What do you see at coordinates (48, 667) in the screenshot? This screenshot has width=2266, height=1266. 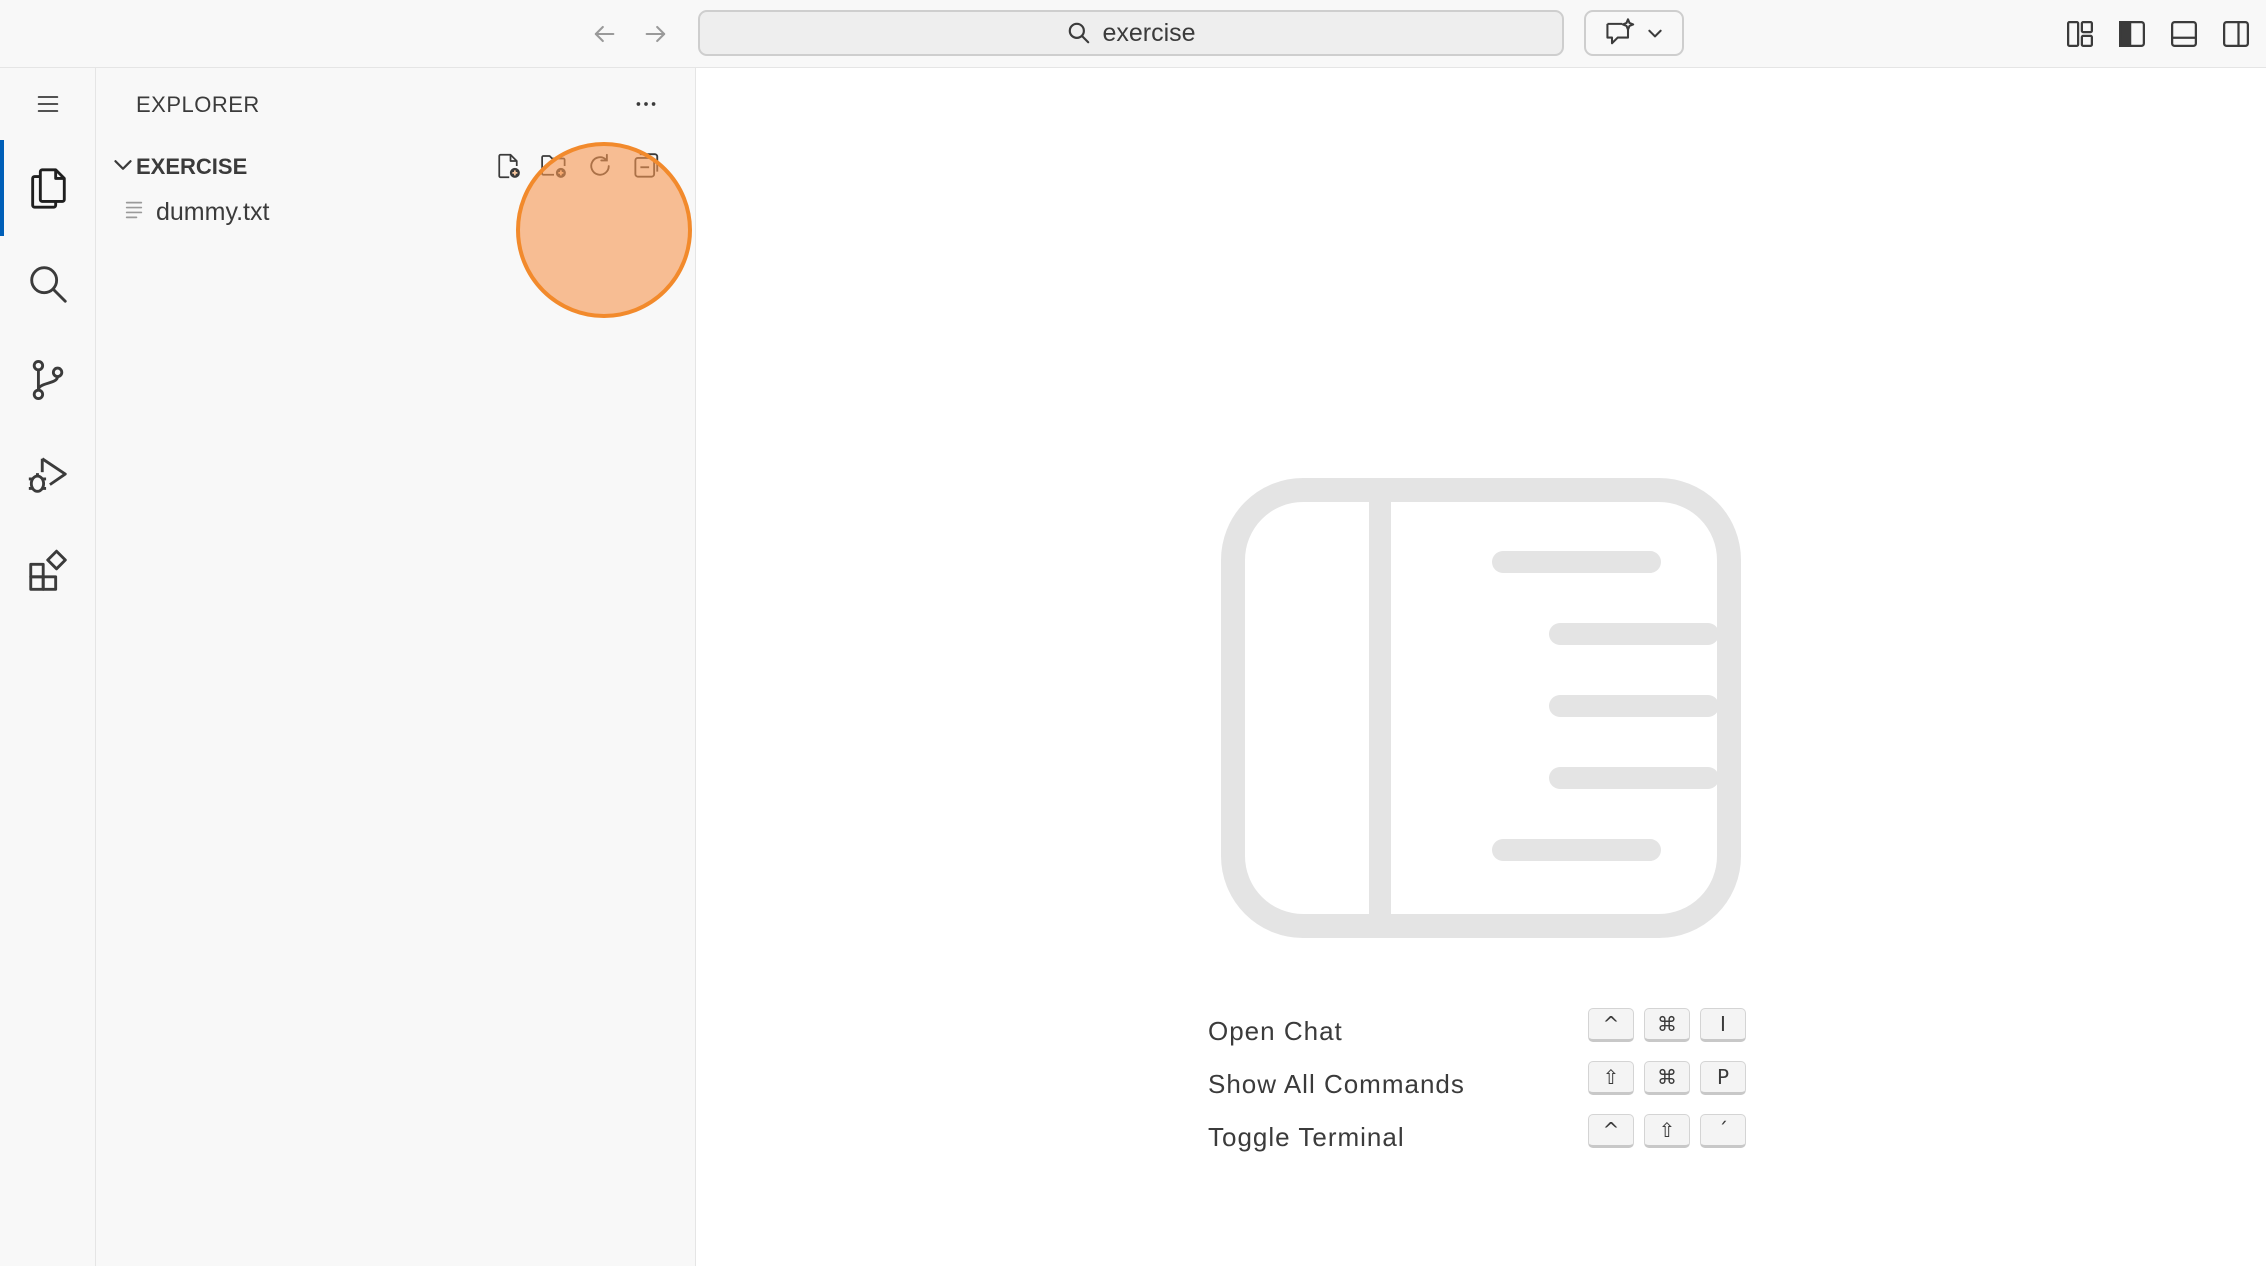 I see `activity-bar` at bounding box center [48, 667].